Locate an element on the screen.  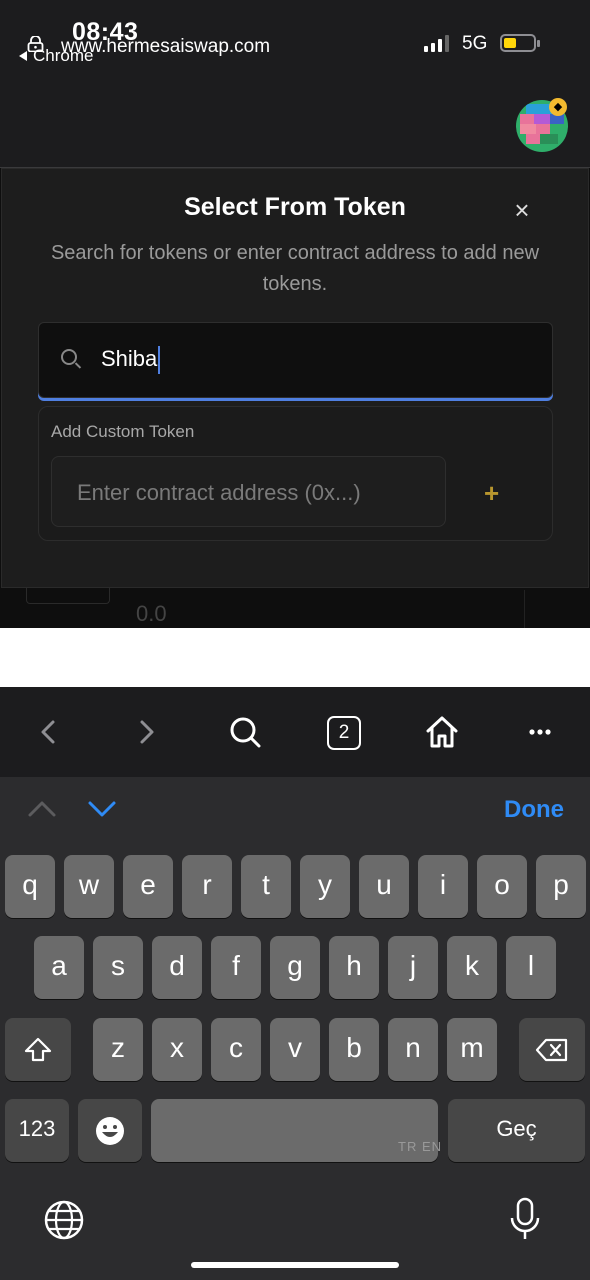
bnb-chain-badge-icon: ◆ is located at coordinates (558, 107).